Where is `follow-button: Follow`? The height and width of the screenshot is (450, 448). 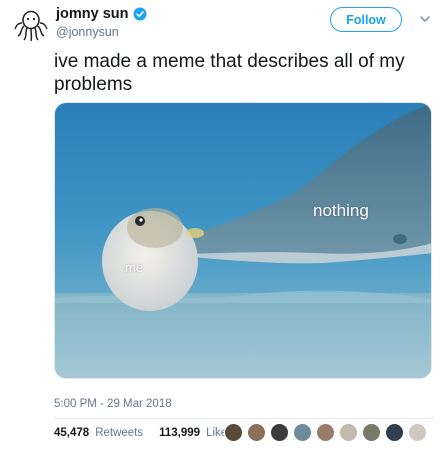 follow-button: Follow is located at coordinates (366, 19).